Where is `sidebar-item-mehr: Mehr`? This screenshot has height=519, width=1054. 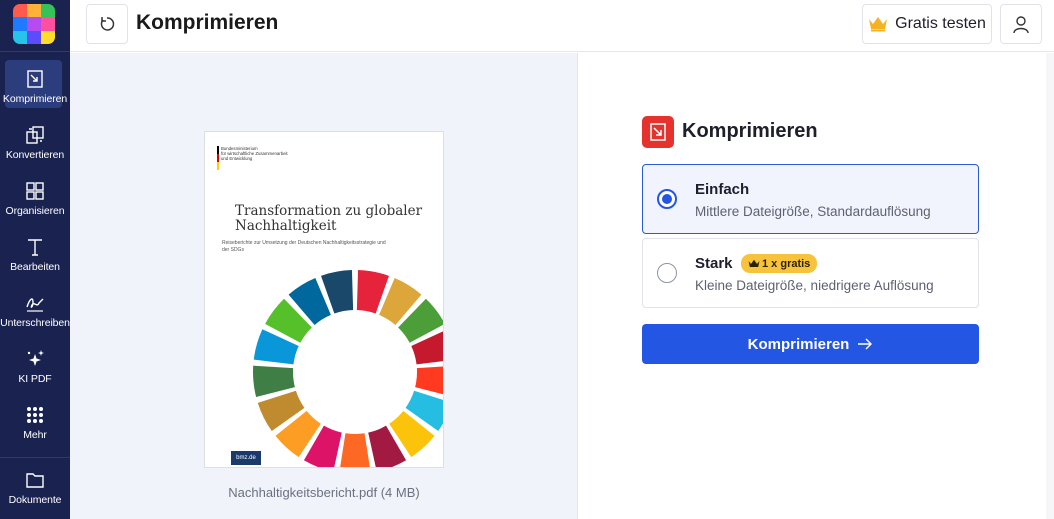 sidebar-item-mehr: Mehr is located at coordinates (35, 422).